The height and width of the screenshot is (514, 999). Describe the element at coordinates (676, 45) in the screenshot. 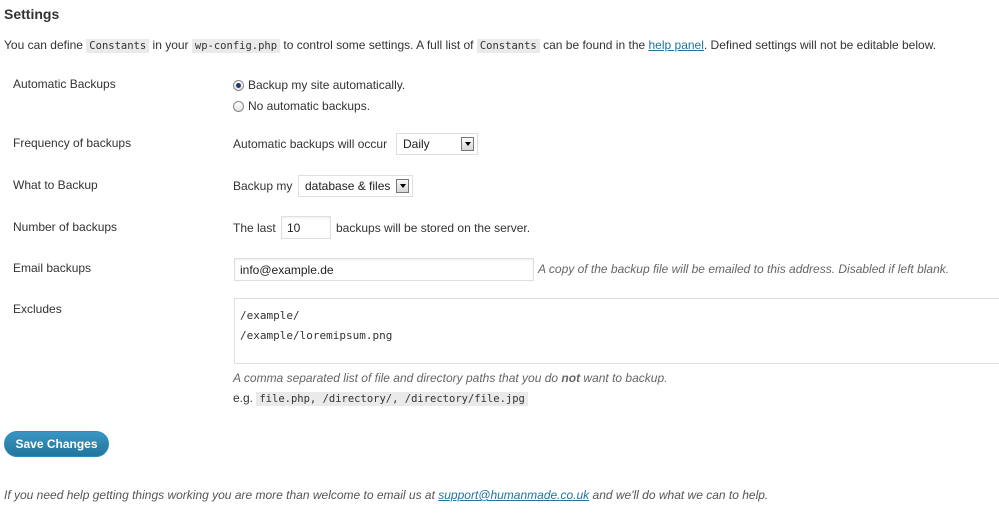

I see `help-panel-link: help panel` at that location.